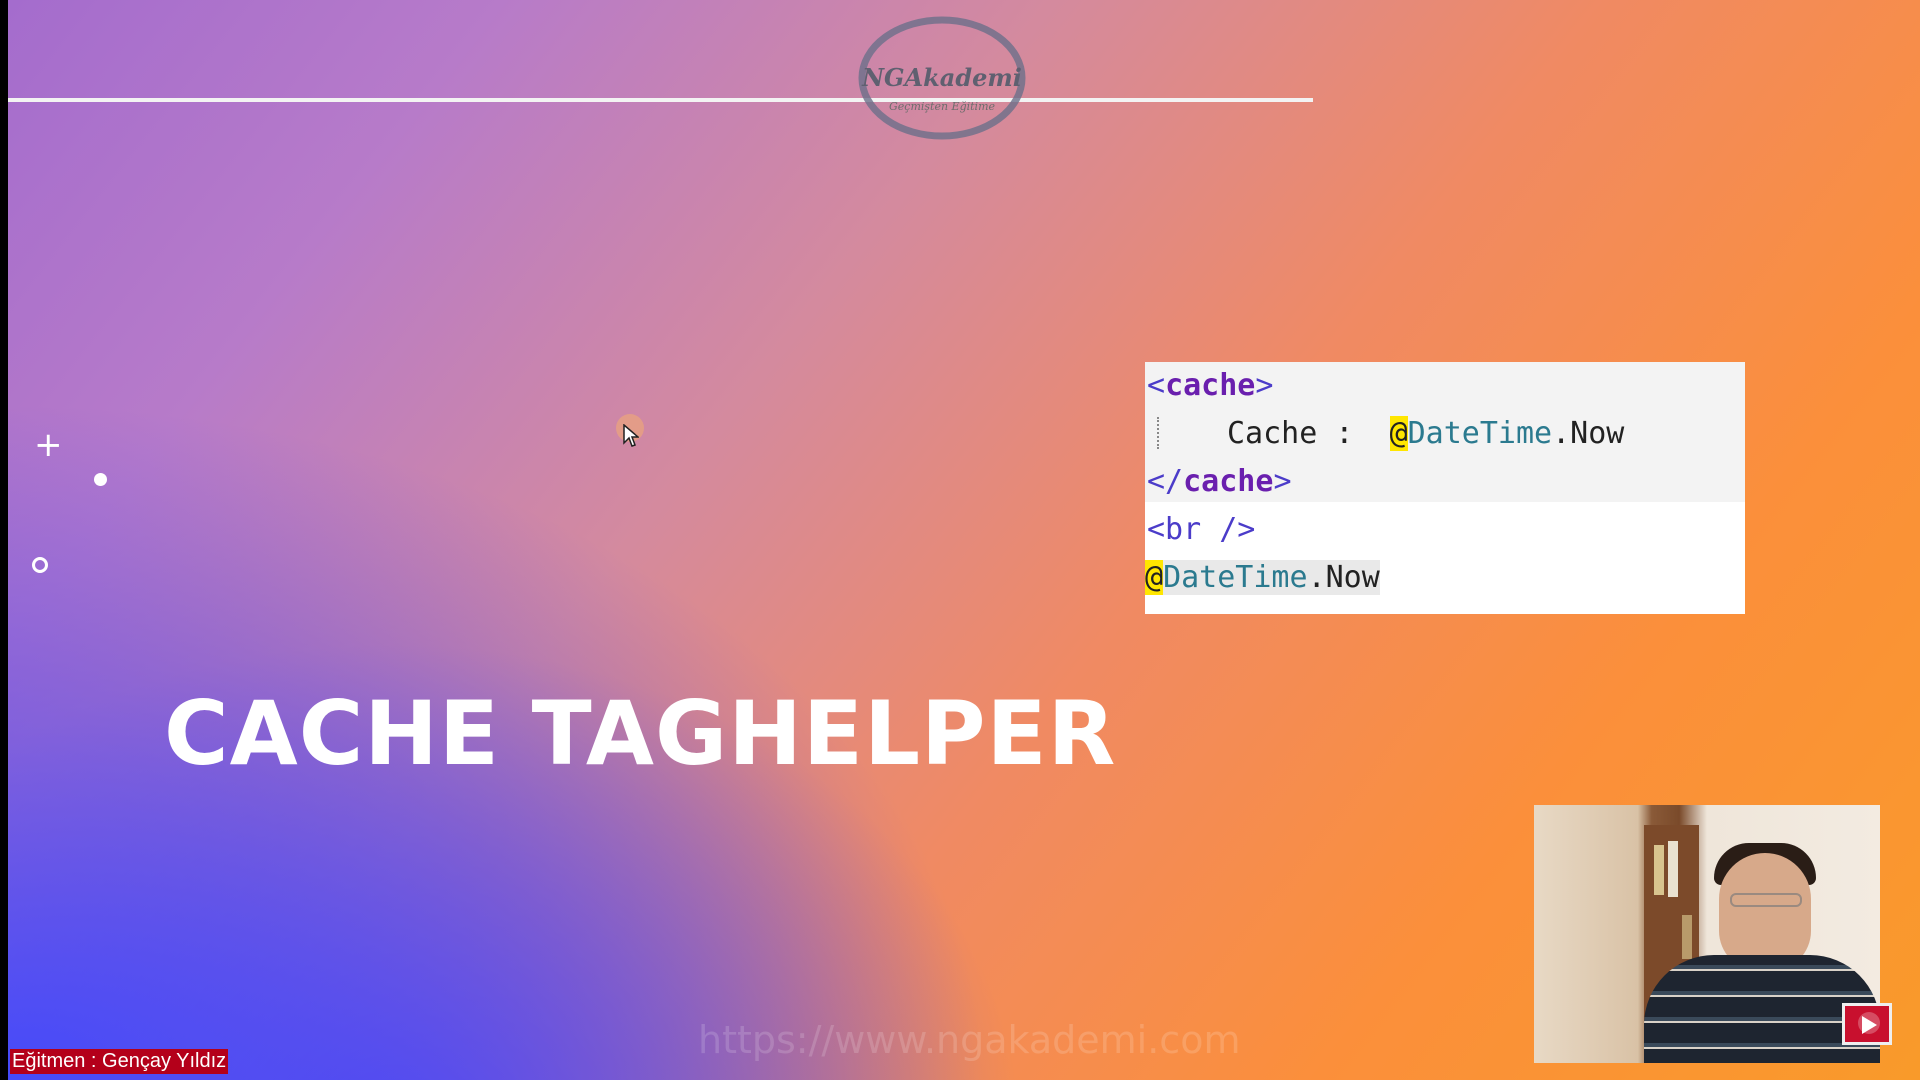 The height and width of the screenshot is (1080, 1920). I want to click on header-divider-line, so click(660, 100).